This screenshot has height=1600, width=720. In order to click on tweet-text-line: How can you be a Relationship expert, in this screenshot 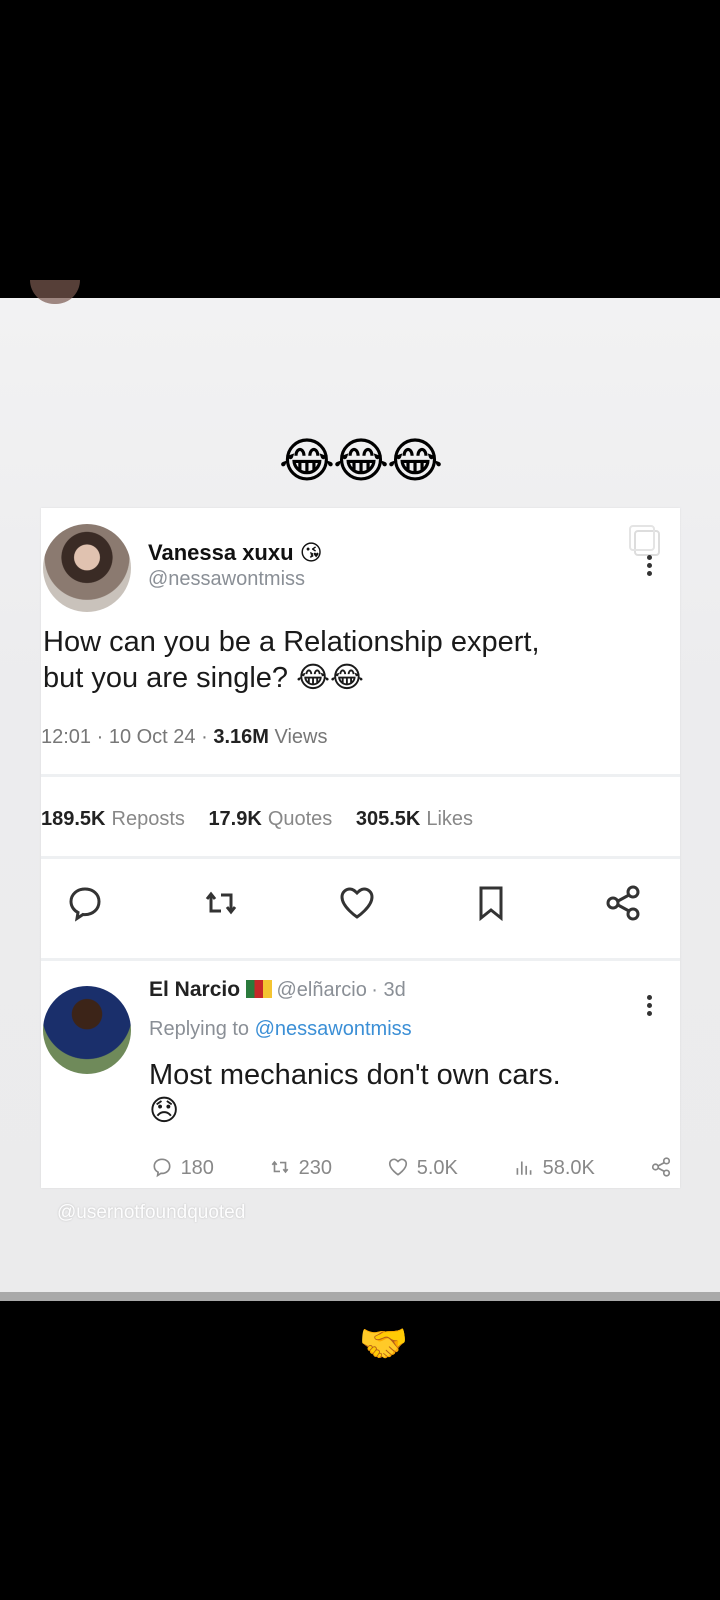, I will do `click(291, 642)`.